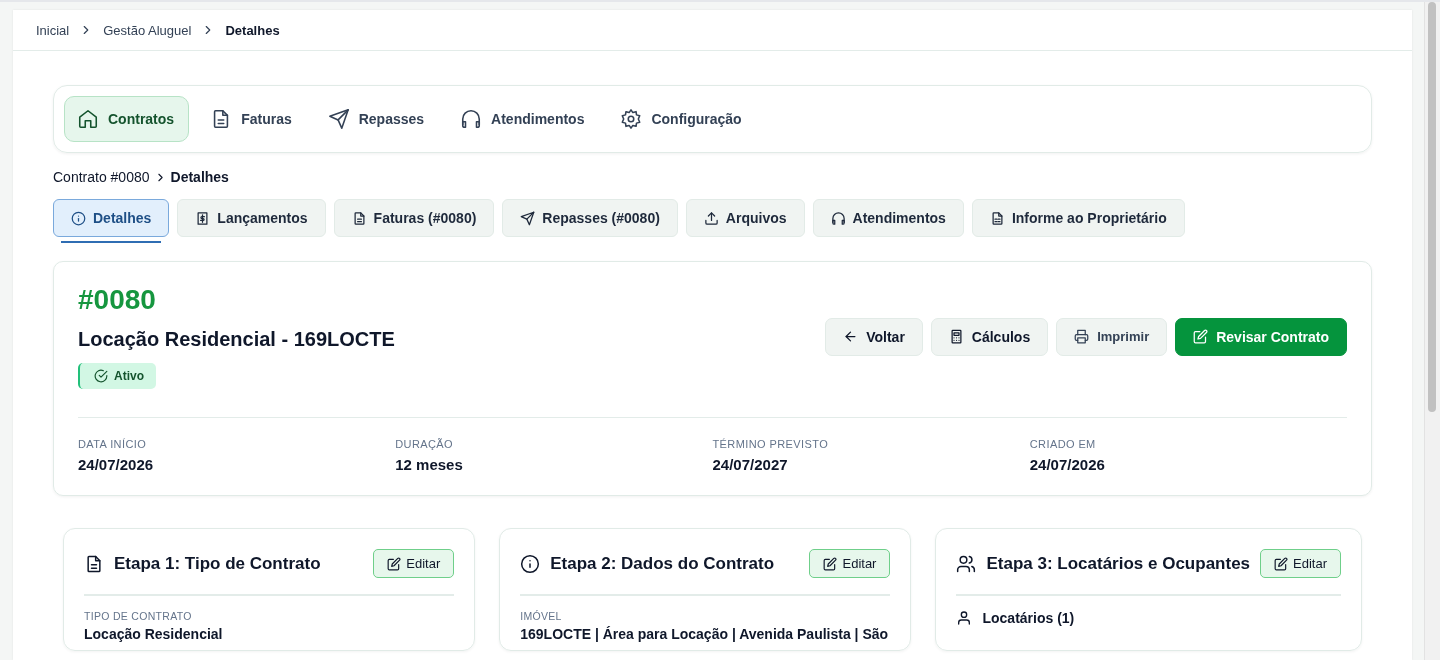 Image resolution: width=1440 pixels, height=660 pixels. What do you see at coordinates (117, 300) in the screenshot?
I see `contract-number: #0080` at bounding box center [117, 300].